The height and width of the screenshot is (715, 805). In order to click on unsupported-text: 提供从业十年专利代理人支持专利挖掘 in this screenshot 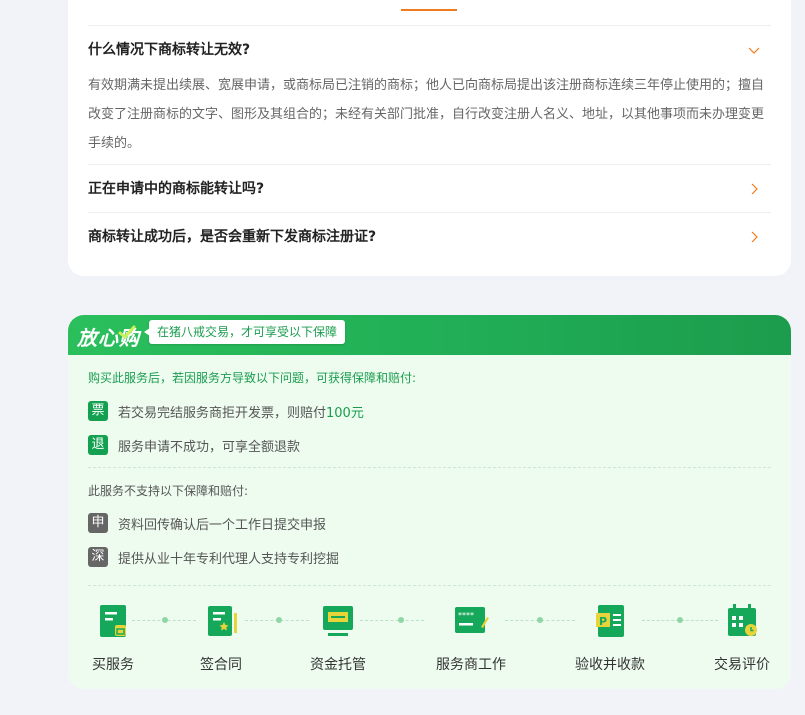, I will do `click(229, 559)`.